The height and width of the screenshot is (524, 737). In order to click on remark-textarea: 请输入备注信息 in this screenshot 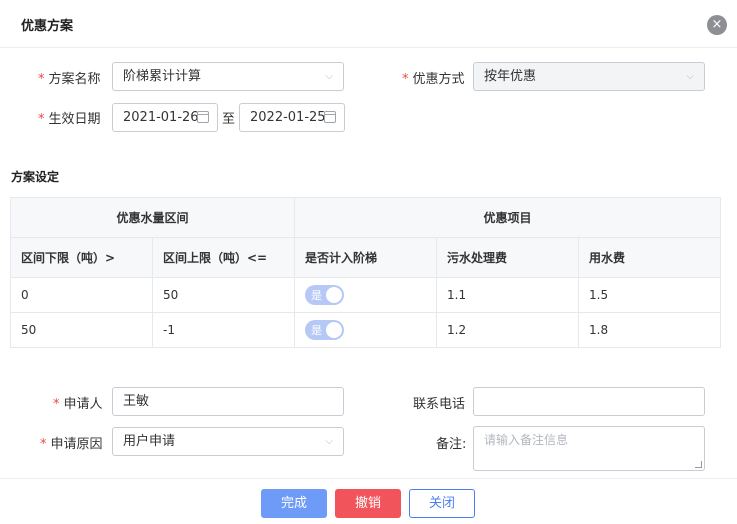, I will do `click(589, 448)`.